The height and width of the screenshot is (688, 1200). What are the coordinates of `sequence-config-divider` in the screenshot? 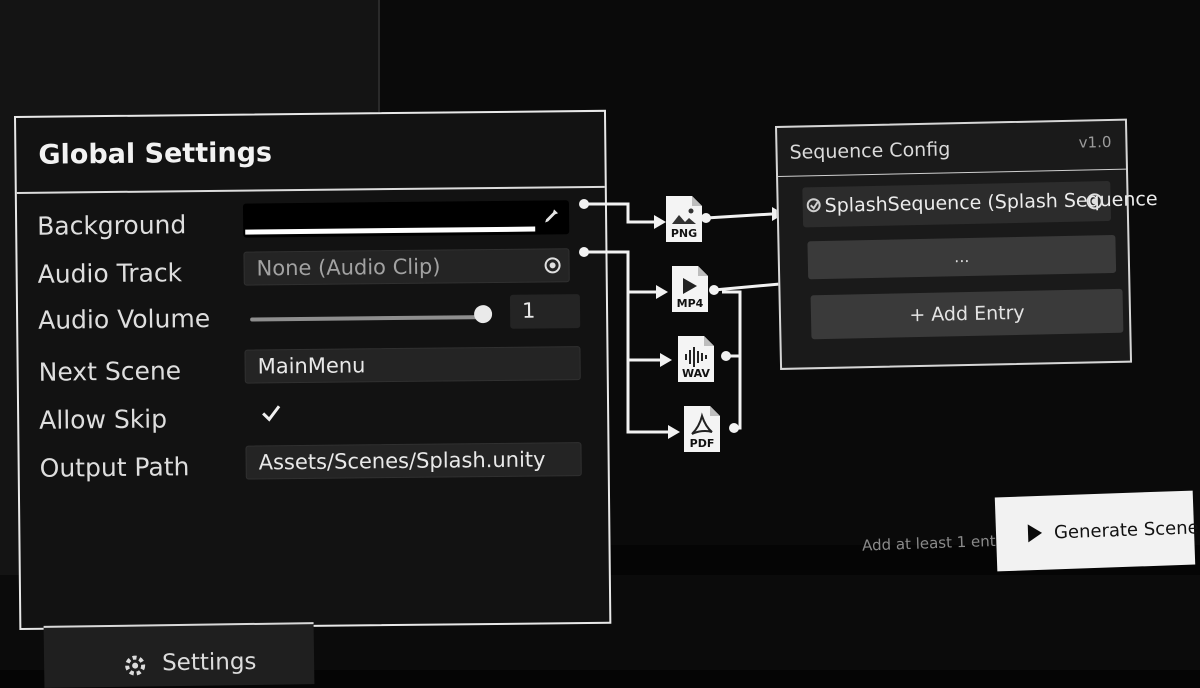 It's located at (952, 172).